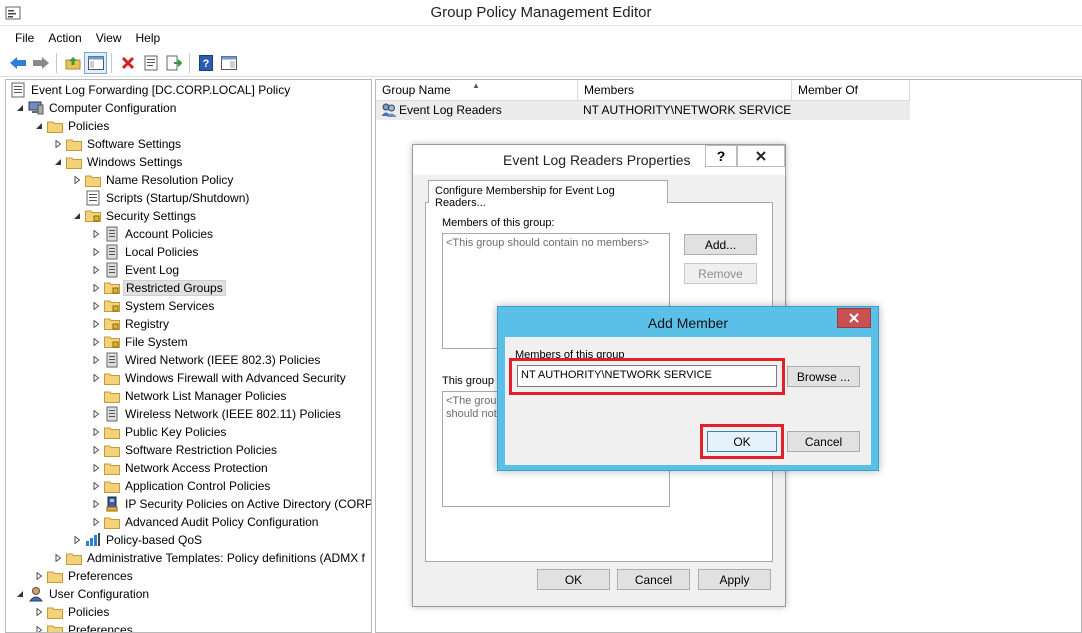 The height and width of the screenshot is (633, 1082). I want to click on tree-item-windows-settings: Windows Settings, so click(118, 162).